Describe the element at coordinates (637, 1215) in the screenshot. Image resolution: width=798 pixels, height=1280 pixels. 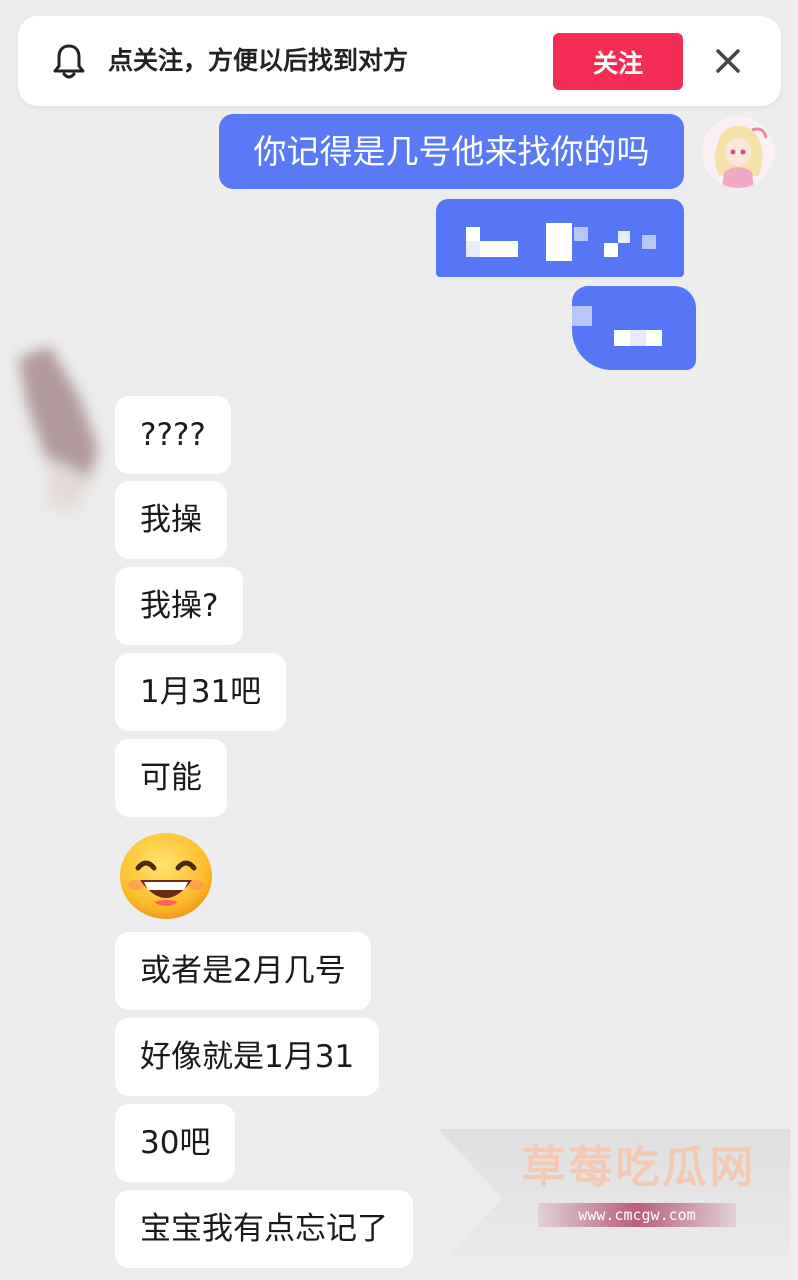
I see `watermark-url: www.cmcgw.com` at that location.